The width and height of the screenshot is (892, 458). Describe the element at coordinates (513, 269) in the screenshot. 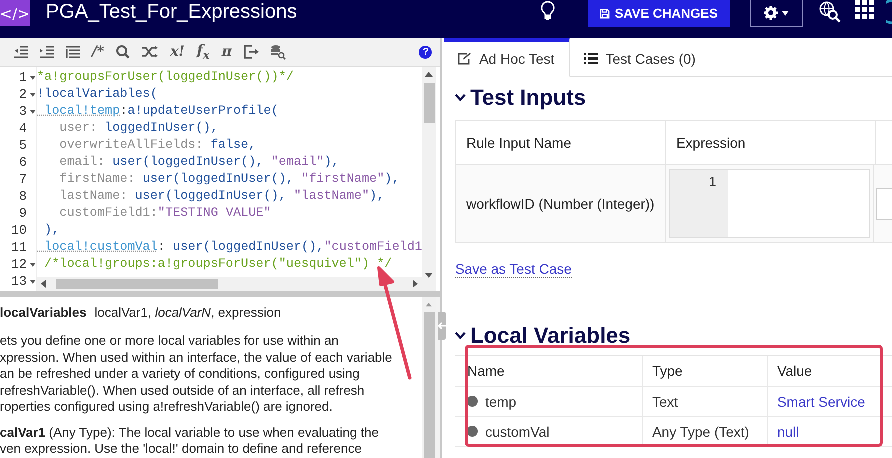

I see `save-as-test-case-link: Save as Test Case` at that location.